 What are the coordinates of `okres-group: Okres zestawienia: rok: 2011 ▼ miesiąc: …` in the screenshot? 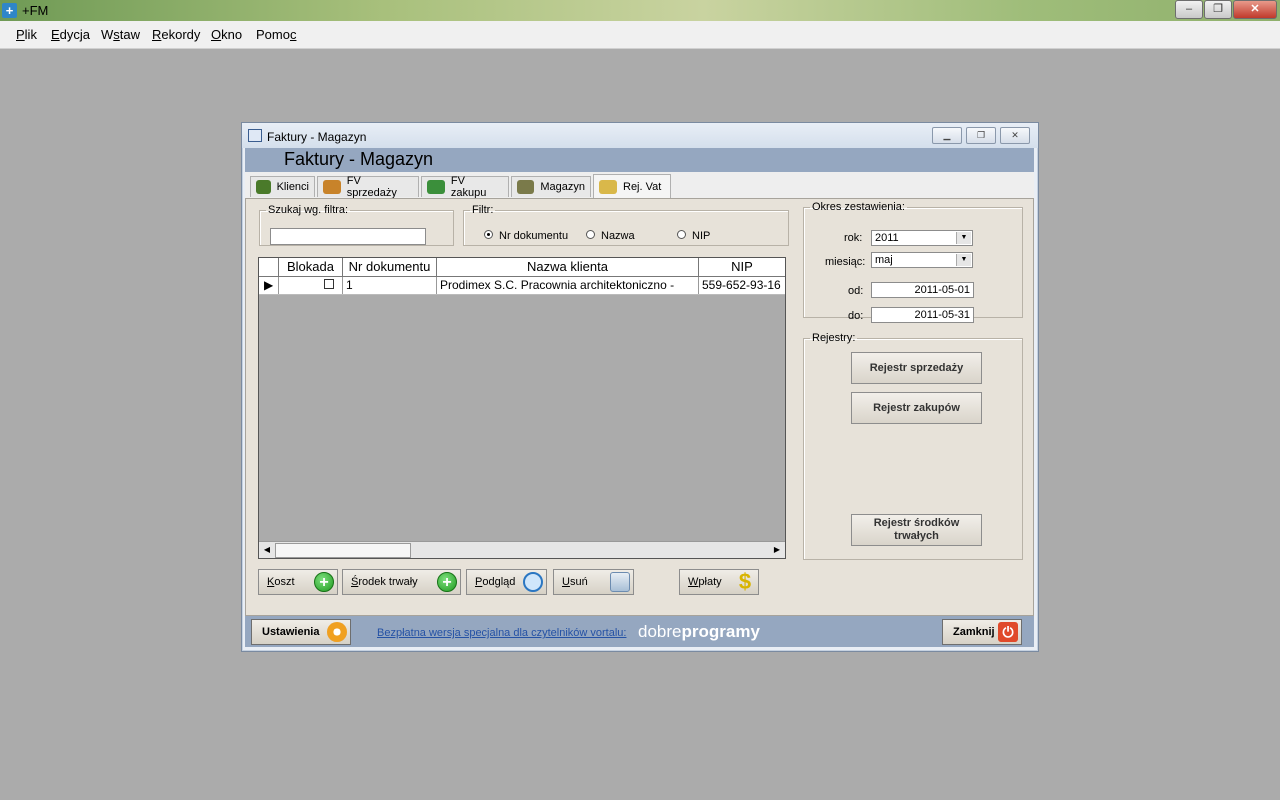 It's located at (913, 262).